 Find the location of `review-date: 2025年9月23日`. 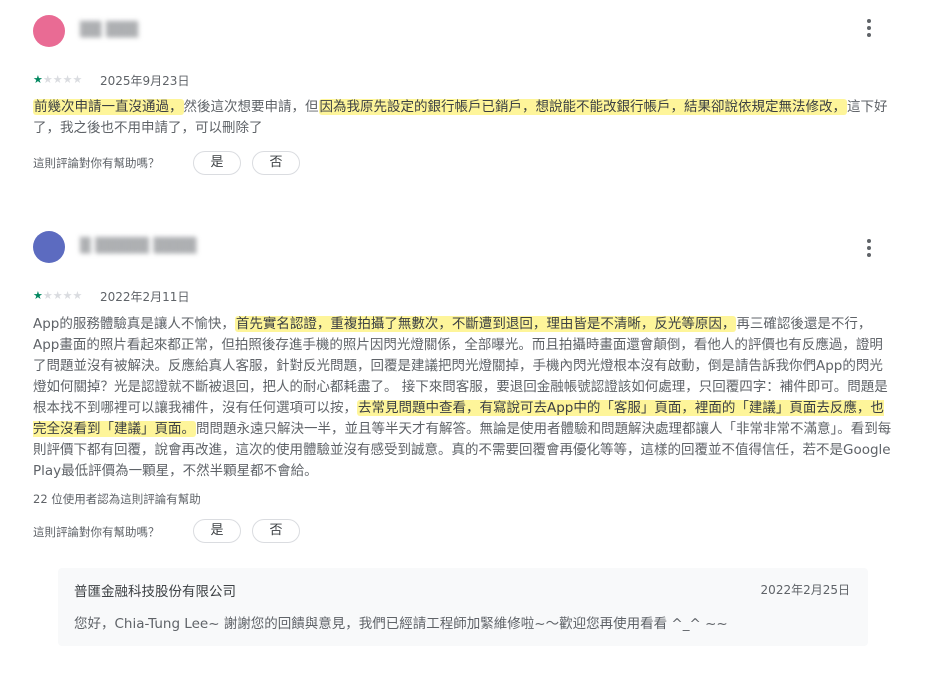

review-date: 2025年9月23日 is located at coordinates (145, 81).